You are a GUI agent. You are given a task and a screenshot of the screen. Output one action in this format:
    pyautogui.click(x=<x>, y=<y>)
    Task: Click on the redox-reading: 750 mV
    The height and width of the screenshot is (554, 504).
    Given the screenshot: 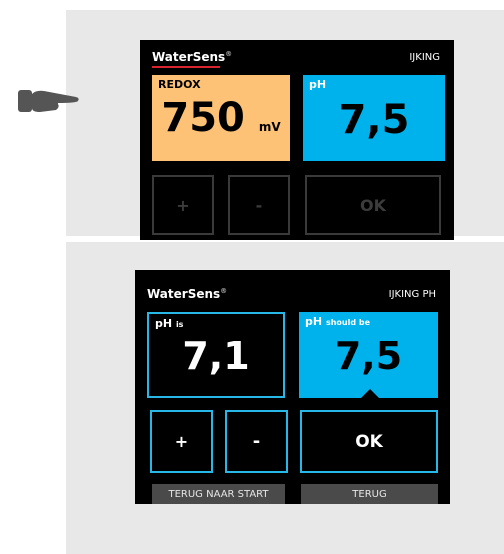 What is the action you would take?
    pyautogui.click(x=221, y=118)
    